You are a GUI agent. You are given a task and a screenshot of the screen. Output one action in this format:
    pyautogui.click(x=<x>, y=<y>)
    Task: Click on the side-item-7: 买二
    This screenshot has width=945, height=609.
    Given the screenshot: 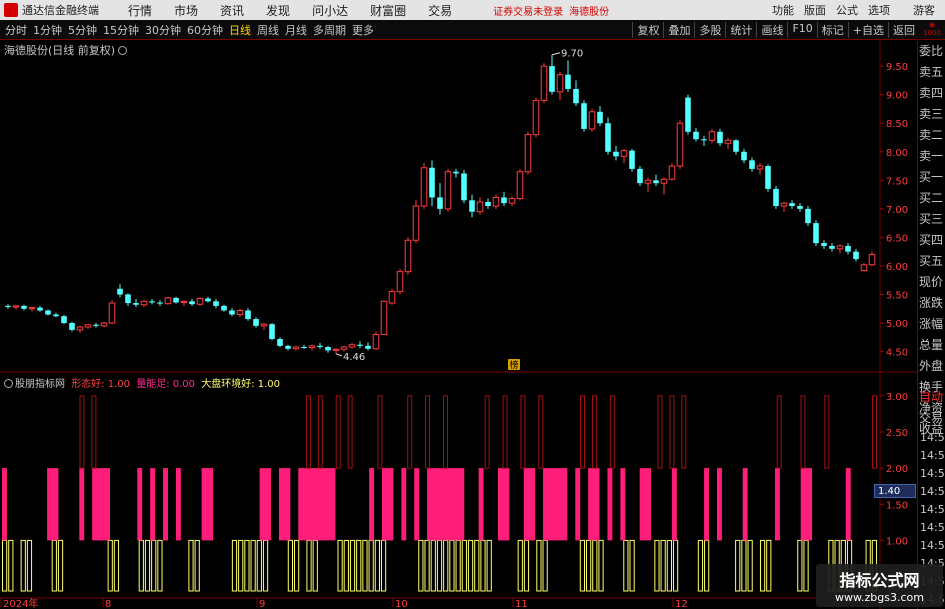 What is the action you would take?
    pyautogui.click(x=931, y=198)
    